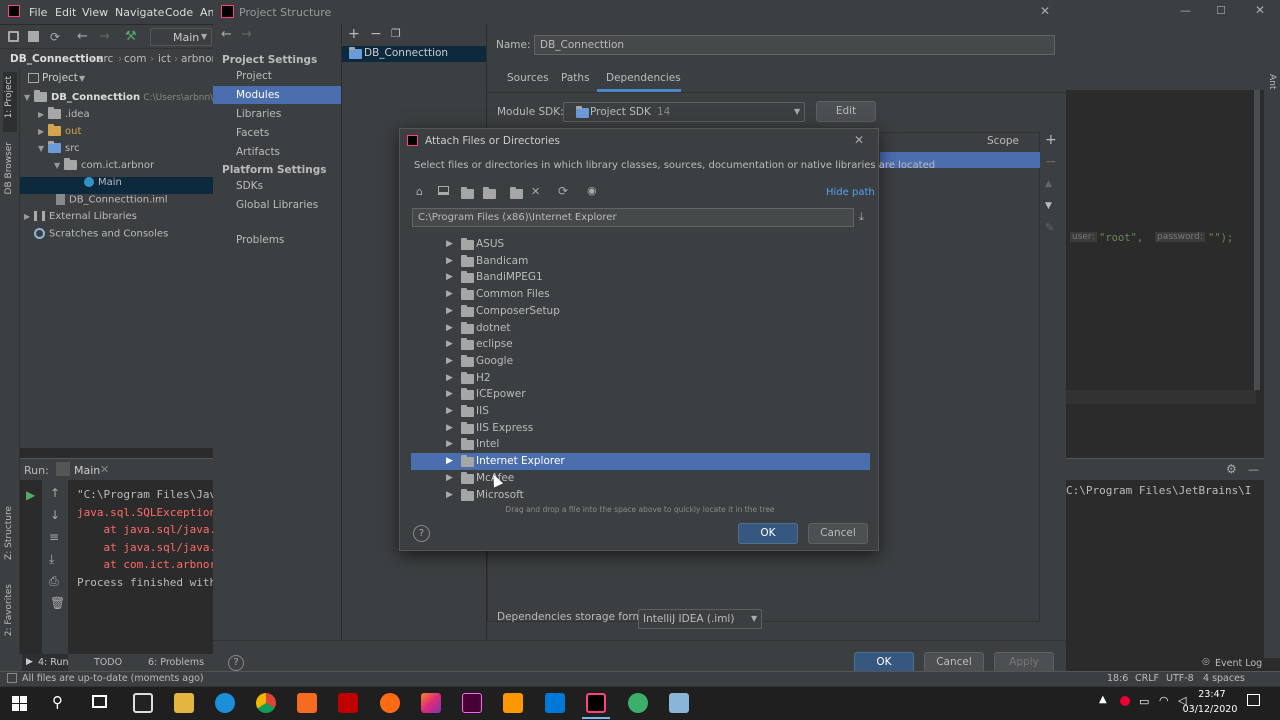  I want to click on folder-row: ▶ IIS Express, so click(640, 428).